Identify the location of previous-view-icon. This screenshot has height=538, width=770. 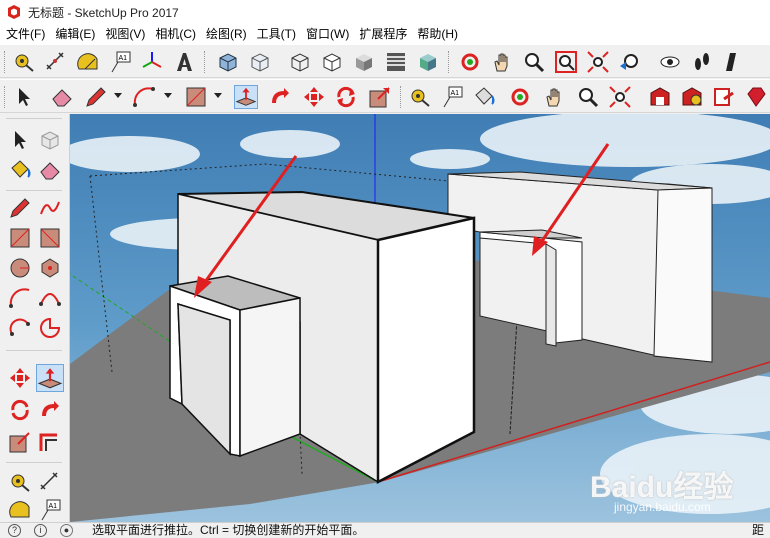
(630, 62).